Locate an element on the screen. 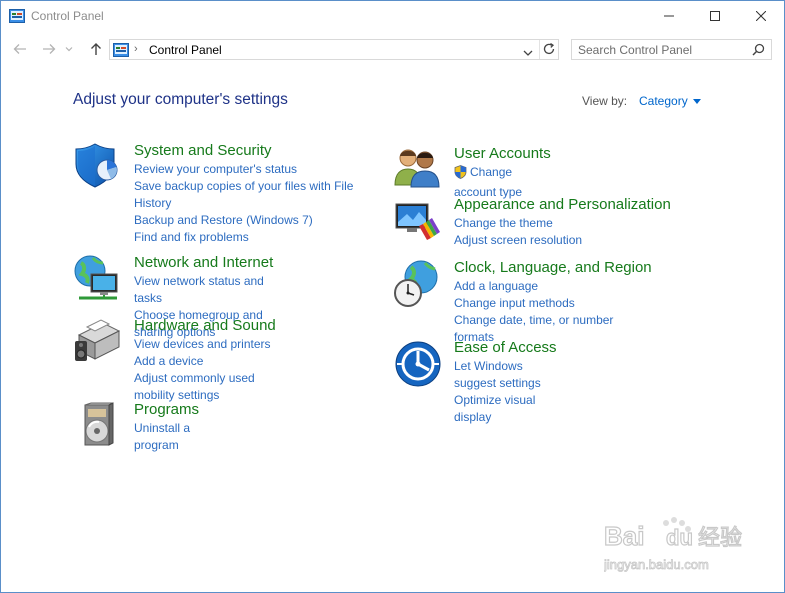 Image resolution: width=785 pixels, height=593 pixels. clock-globe-icon is located at coordinates (418, 284).